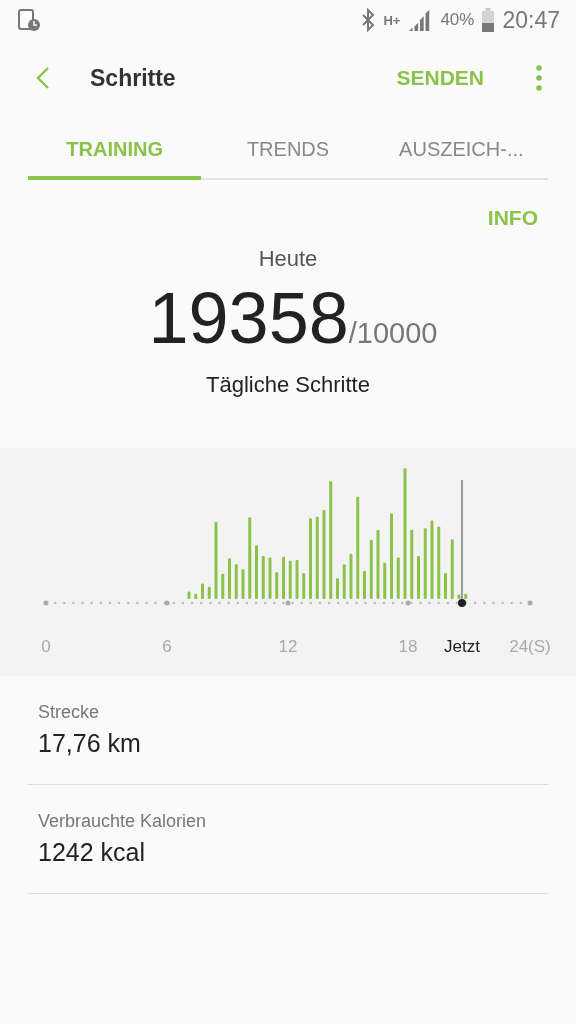  Describe the element at coordinates (288, 646) in the screenshot. I see `axis-label: 12` at that location.